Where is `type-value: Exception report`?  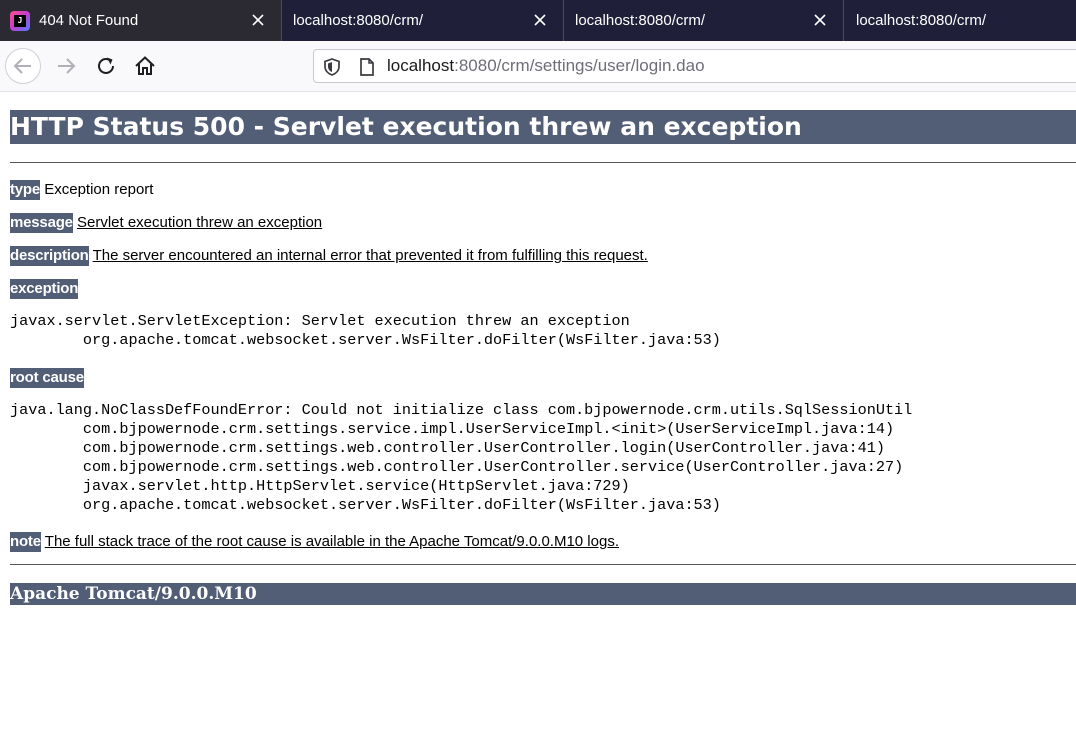
type-value: Exception report is located at coordinates (99, 189).